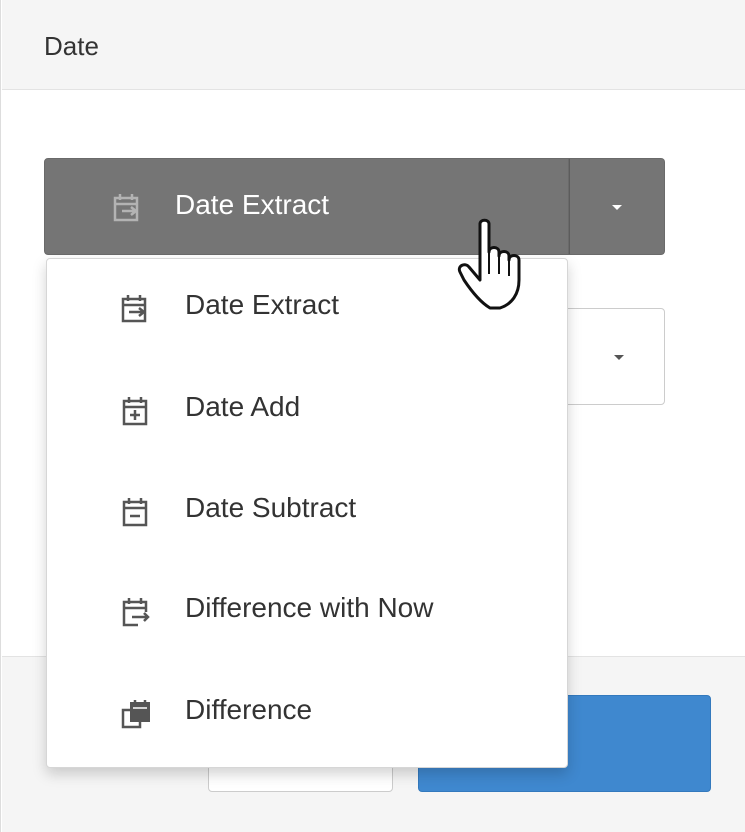 The height and width of the screenshot is (832, 745). I want to click on date-function-button-label: Date Extract, so click(252, 204).